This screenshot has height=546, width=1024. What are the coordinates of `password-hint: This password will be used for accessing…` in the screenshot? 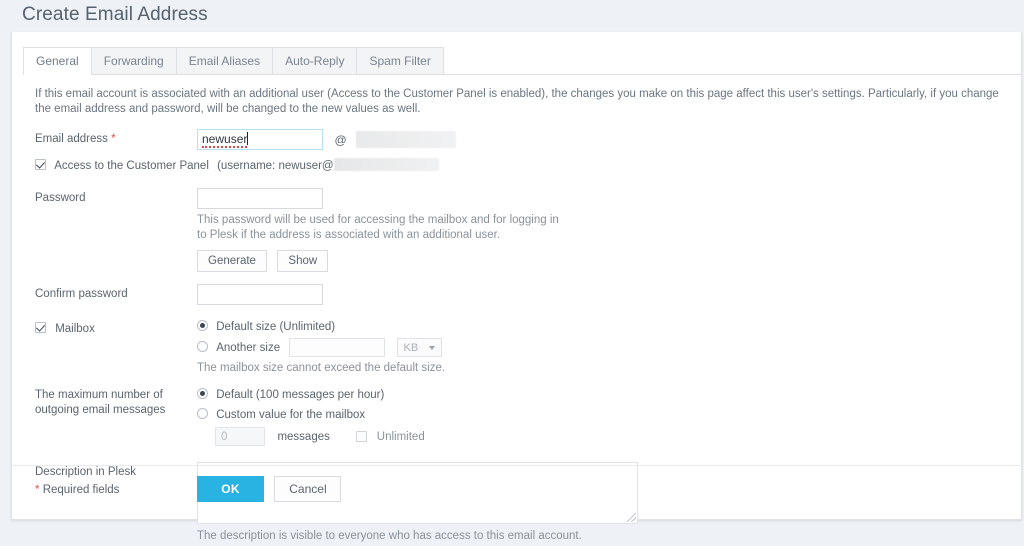 It's located at (378, 227).